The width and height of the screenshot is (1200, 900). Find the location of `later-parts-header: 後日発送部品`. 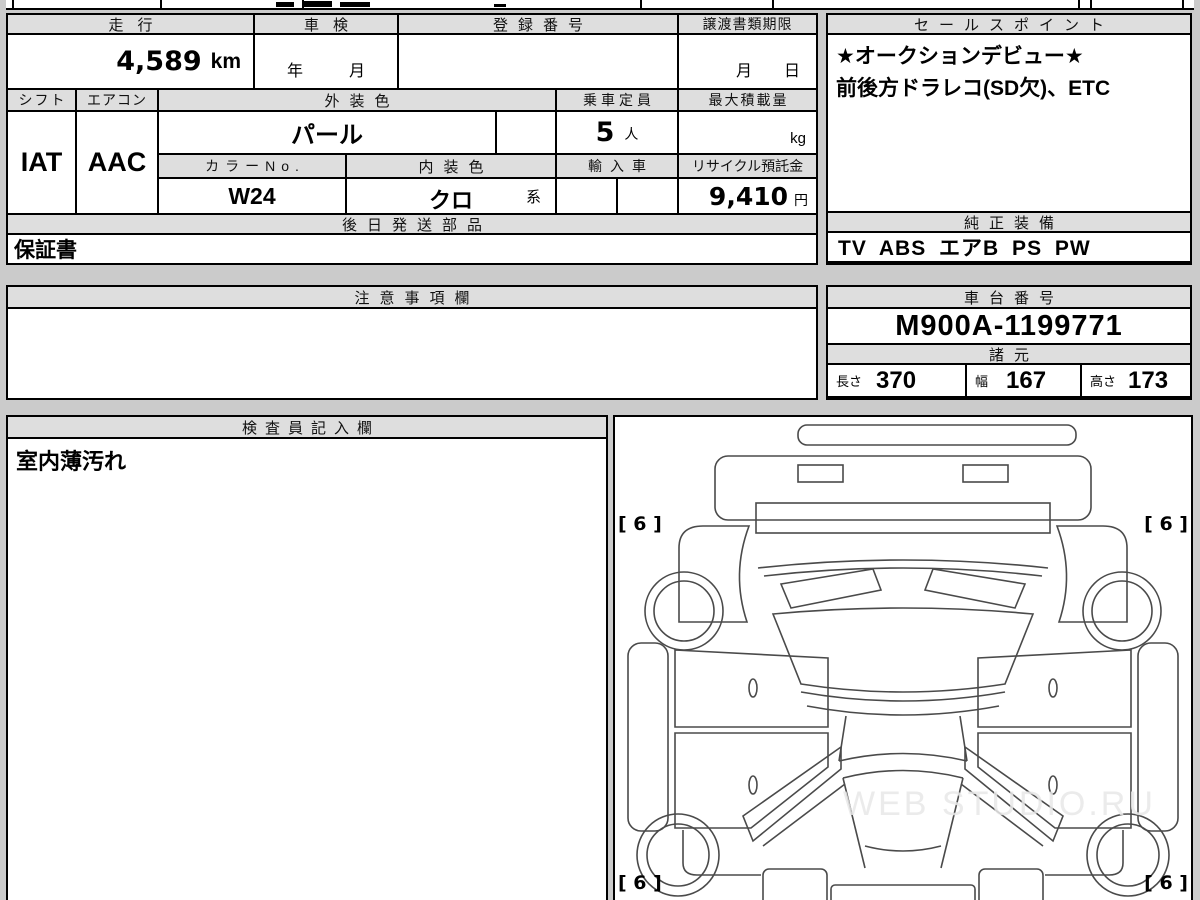

later-parts-header: 後日発送部品 is located at coordinates (412, 224).